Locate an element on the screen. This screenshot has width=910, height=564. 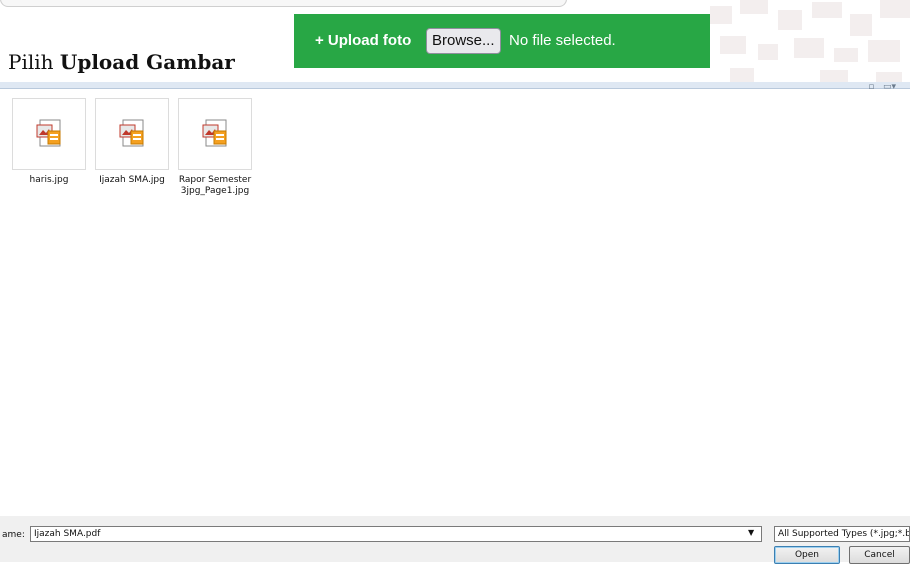
cancel-button: Cancel is located at coordinates (879, 555).